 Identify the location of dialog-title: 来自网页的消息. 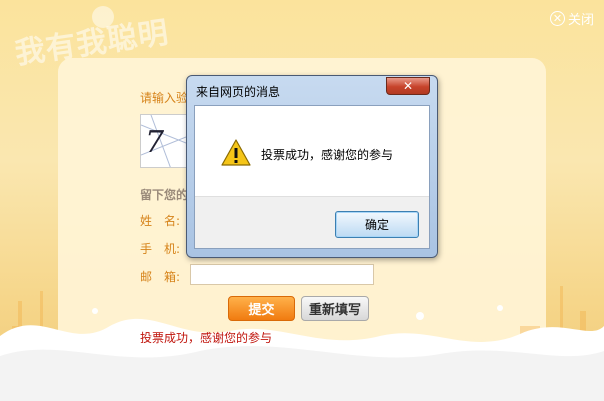
(238, 92).